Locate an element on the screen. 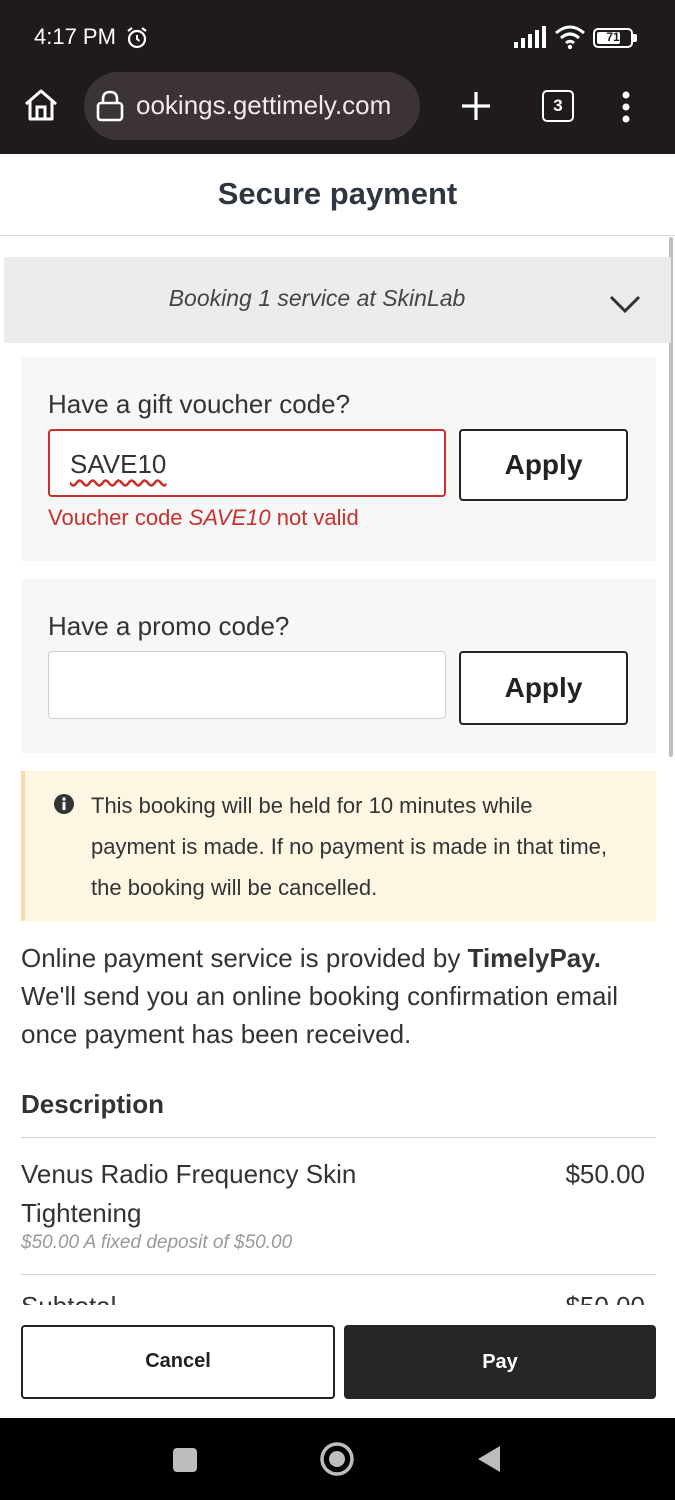 This screenshot has width=675, height=1500. wifi-icon is located at coordinates (570, 37).